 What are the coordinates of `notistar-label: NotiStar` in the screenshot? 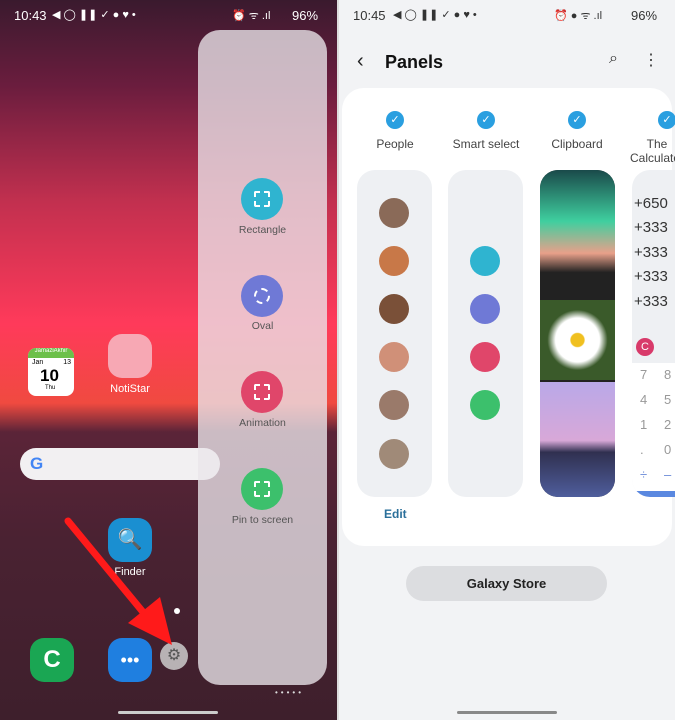 It's located at (130, 389).